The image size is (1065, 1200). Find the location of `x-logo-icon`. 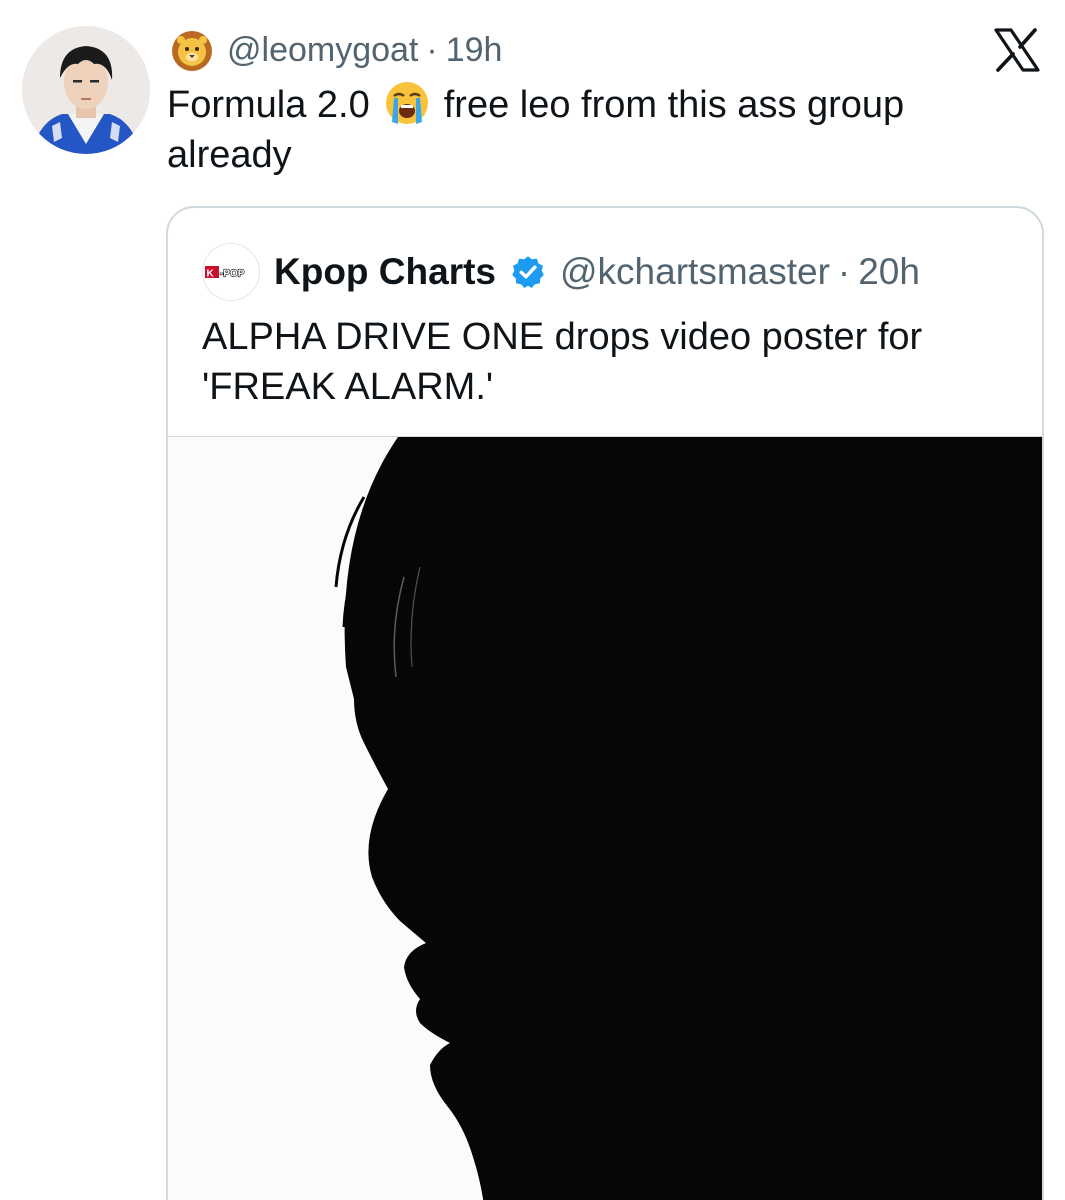

x-logo-icon is located at coordinates (1017, 50).